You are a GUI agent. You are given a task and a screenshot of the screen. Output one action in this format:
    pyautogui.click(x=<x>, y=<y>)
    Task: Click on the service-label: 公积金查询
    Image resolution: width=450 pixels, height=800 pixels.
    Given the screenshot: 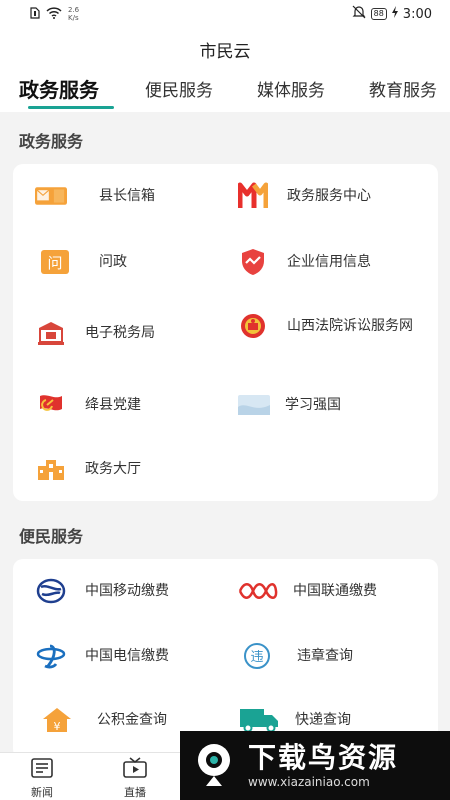 What is the action you would take?
    pyautogui.click(x=132, y=720)
    